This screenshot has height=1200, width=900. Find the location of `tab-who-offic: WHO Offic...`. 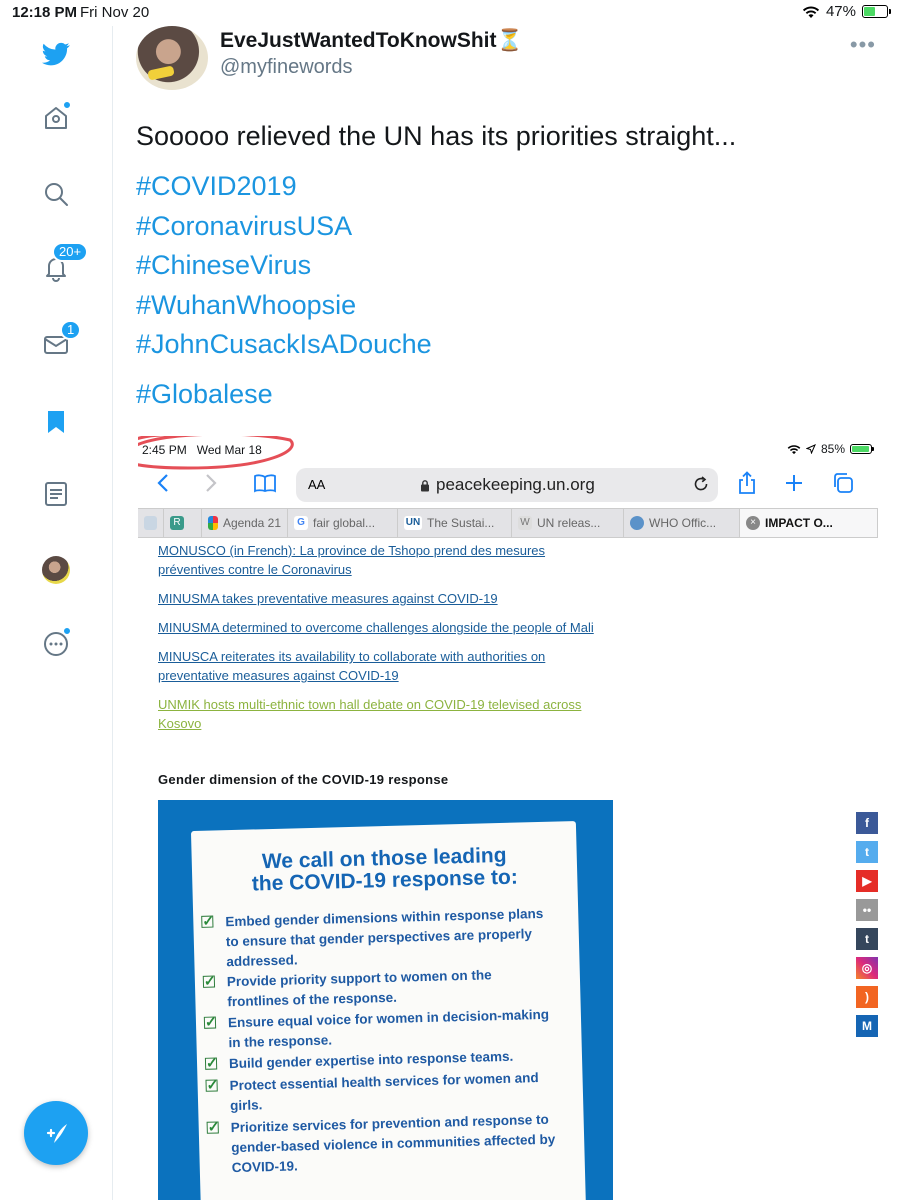

tab-who-offic: WHO Offic... is located at coordinates (682, 523).